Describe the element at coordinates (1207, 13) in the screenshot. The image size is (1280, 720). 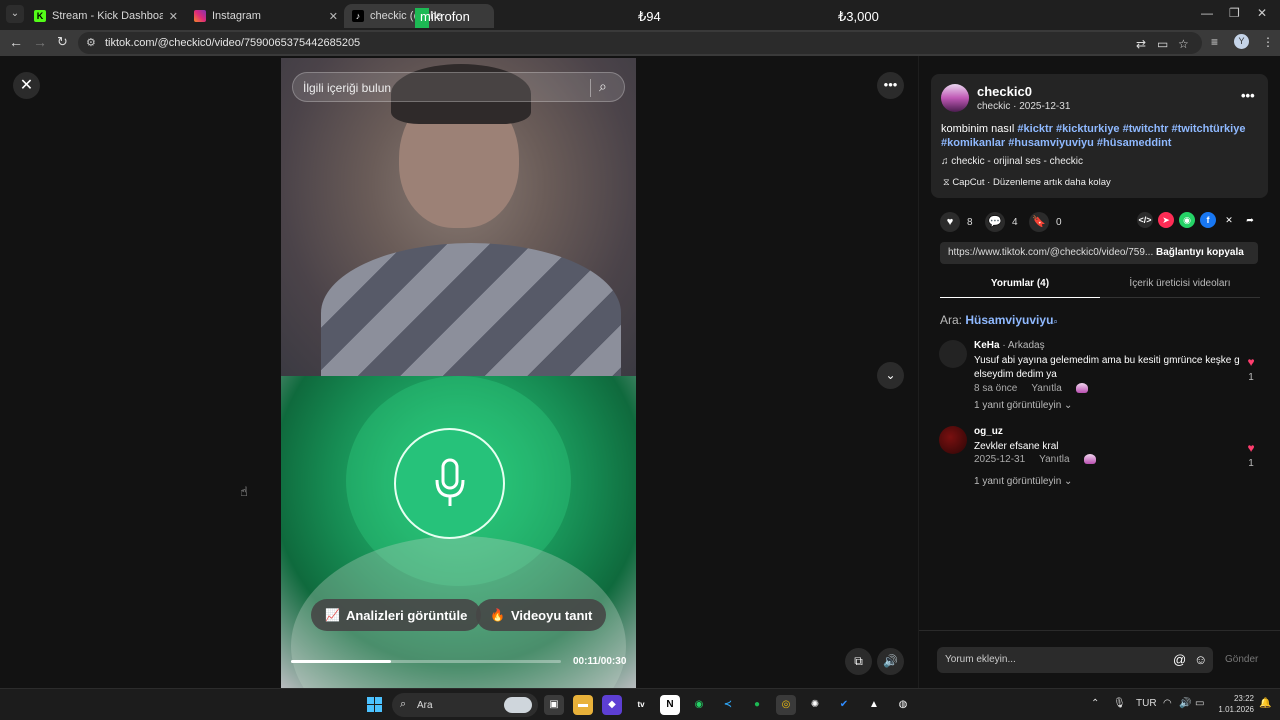
I see `minimize-icon: —` at that location.